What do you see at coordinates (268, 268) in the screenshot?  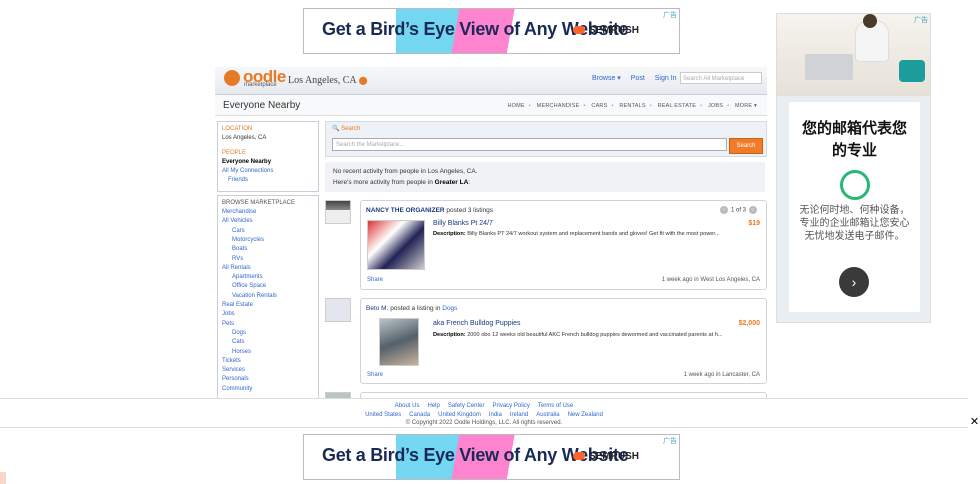 I see `browse-item-all-rentals: All Rentals` at bounding box center [268, 268].